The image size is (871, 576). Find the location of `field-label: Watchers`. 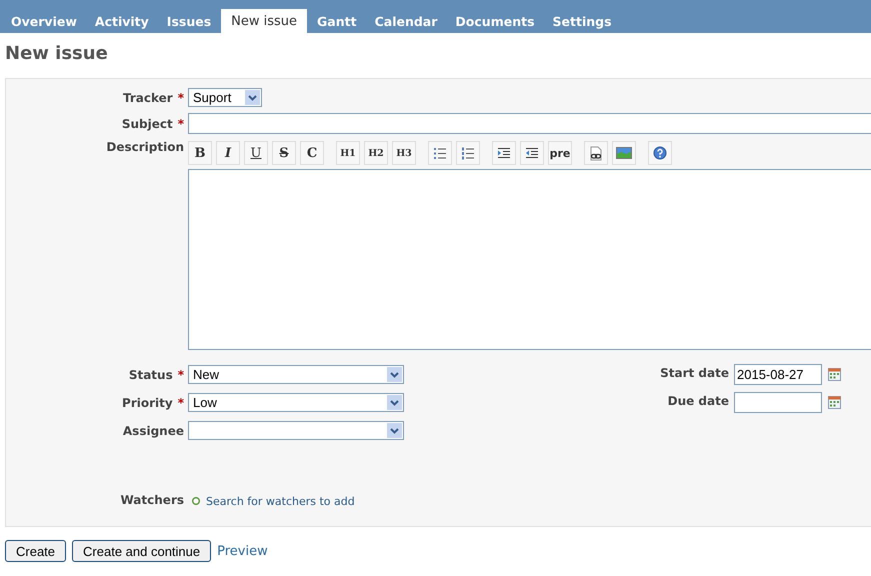

field-label: Watchers is located at coordinates (152, 500).